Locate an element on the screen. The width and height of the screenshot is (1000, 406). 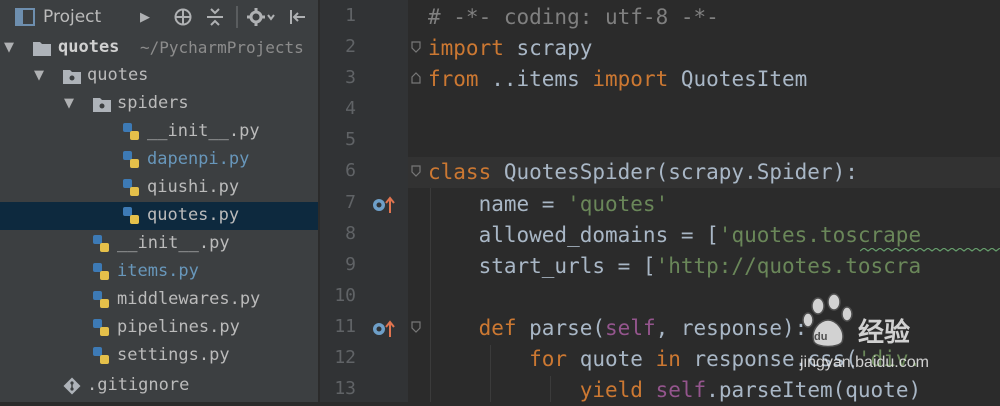
tree-item-label: items.py is located at coordinates (158, 271).